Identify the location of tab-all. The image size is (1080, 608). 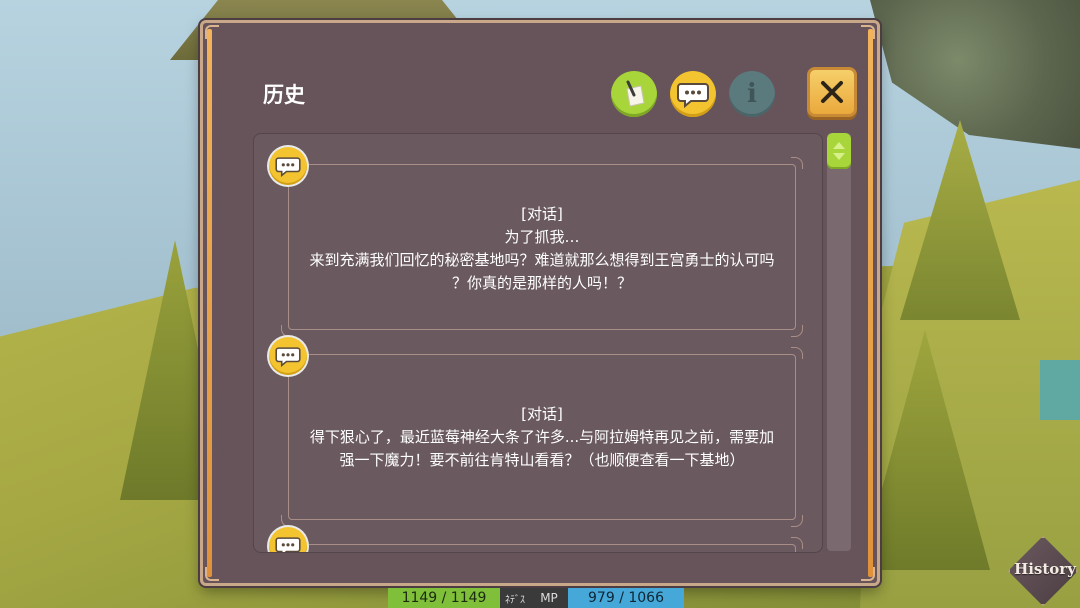
(634, 94).